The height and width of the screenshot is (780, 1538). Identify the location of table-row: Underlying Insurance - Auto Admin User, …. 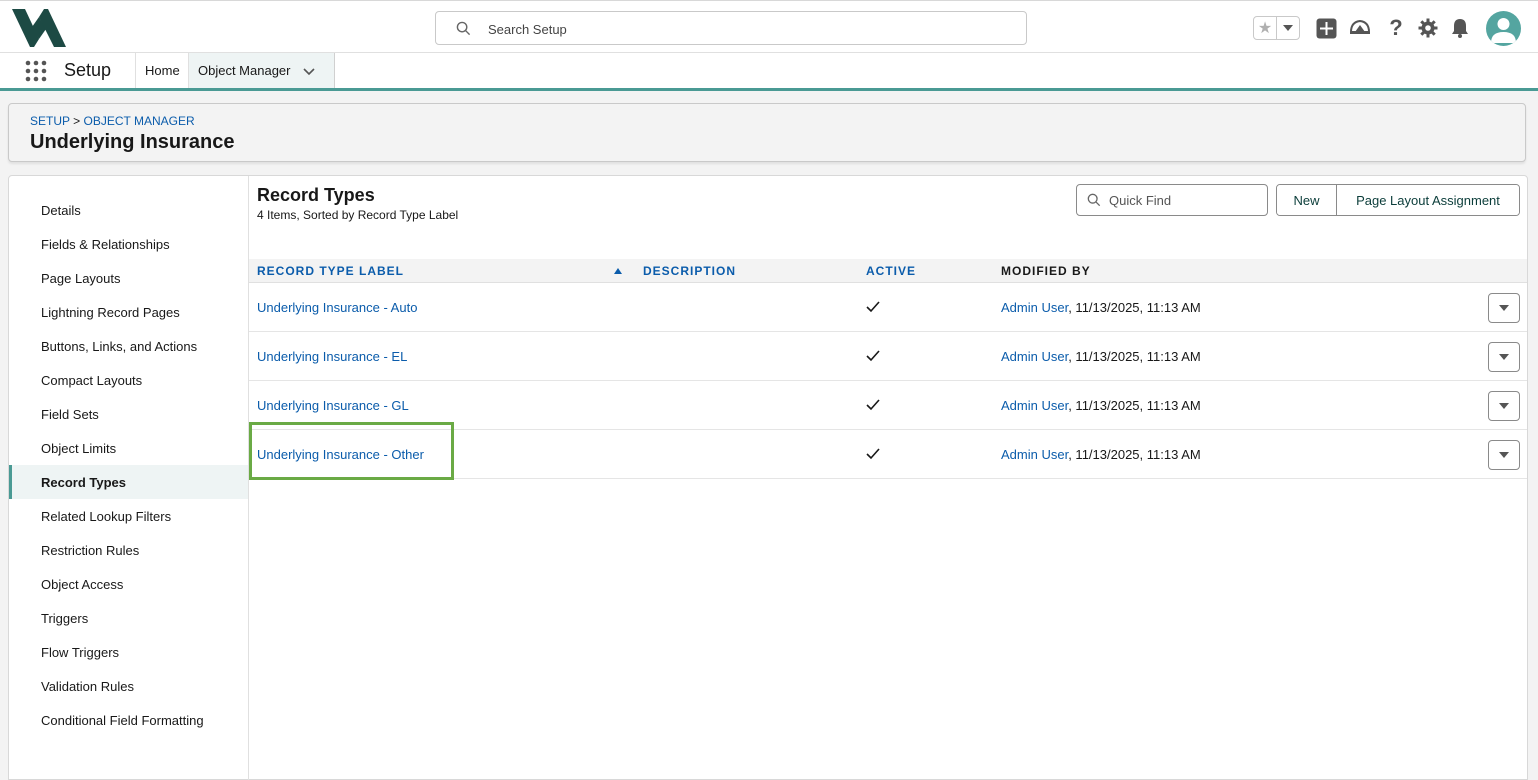
(888, 307).